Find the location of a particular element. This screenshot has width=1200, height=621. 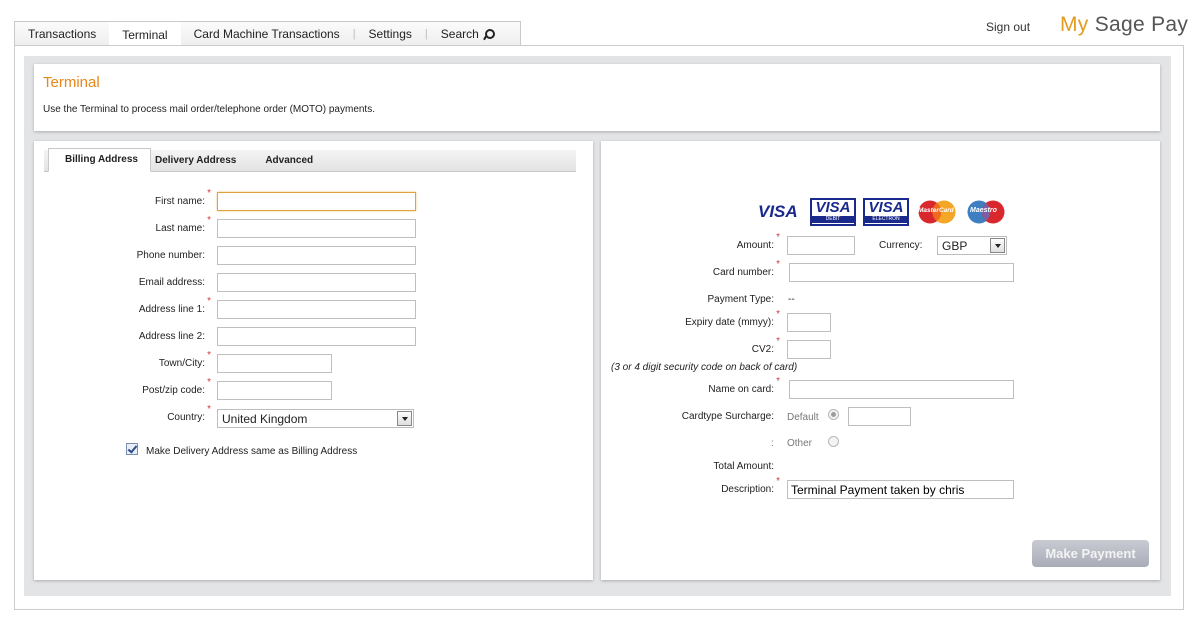

same-address-checkbox is located at coordinates (132, 449).